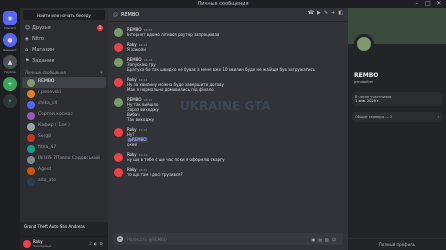  I want to click on message-composer: + Написать @REMBO ▣▤▥☺, so click(228, 239).